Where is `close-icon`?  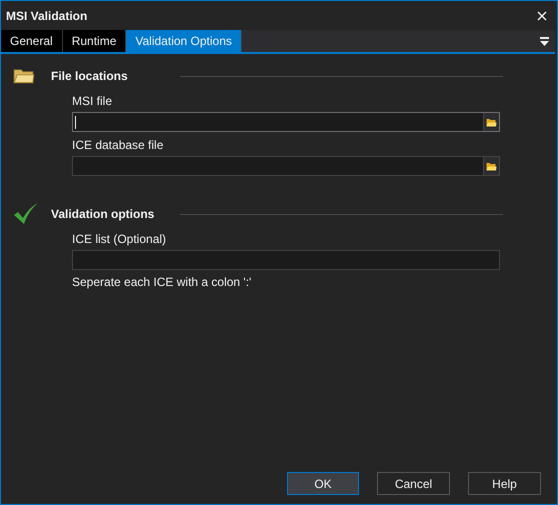 close-icon is located at coordinates (542, 15).